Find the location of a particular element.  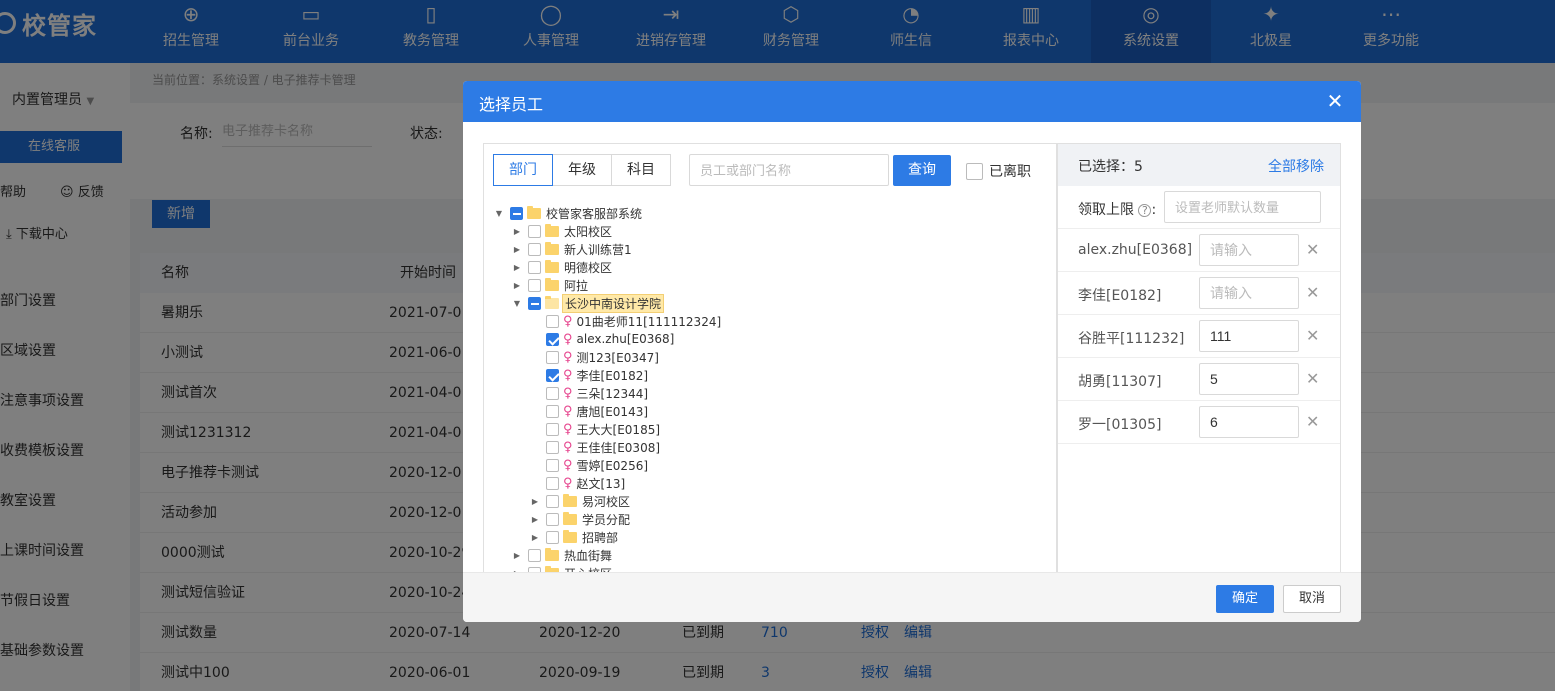

tree-node: ♀ 王佳佳[E0308] is located at coordinates (596, 447).